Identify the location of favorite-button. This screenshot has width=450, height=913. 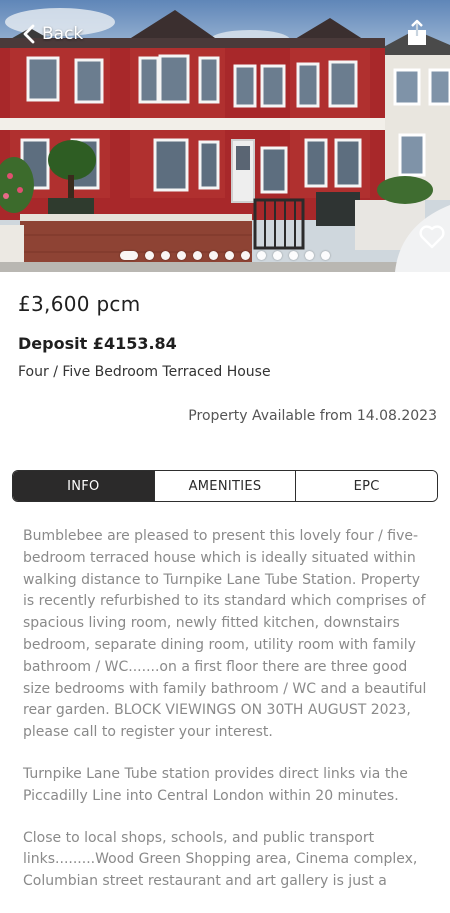
(433, 239).